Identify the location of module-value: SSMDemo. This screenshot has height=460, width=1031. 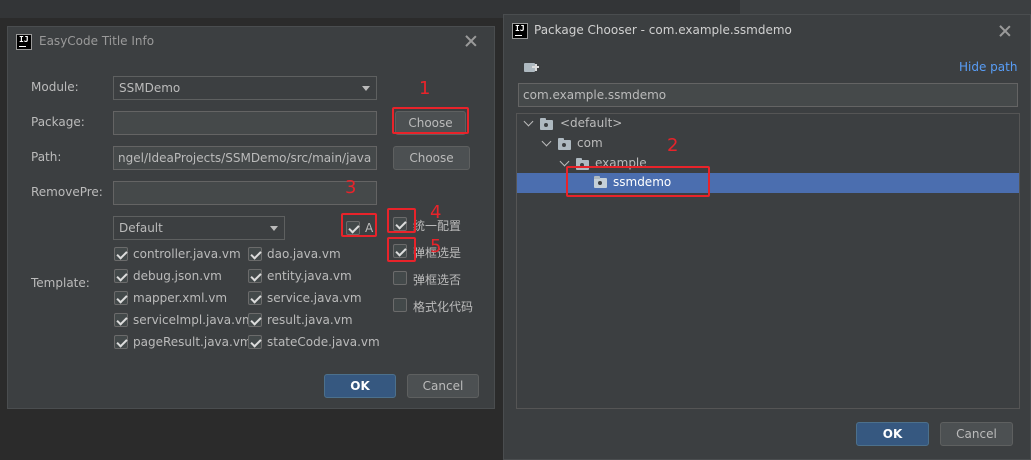
(150, 88).